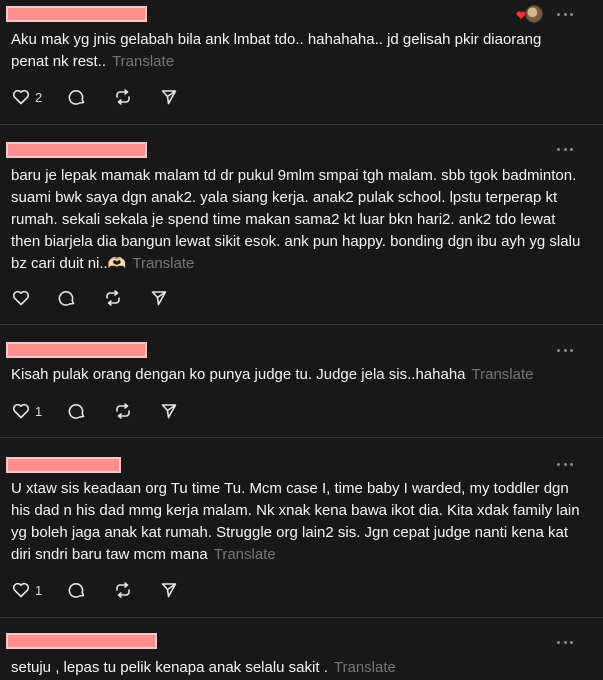 Image resolution: width=603 pixels, height=680 pixels. I want to click on action-bar, so click(103, 298).